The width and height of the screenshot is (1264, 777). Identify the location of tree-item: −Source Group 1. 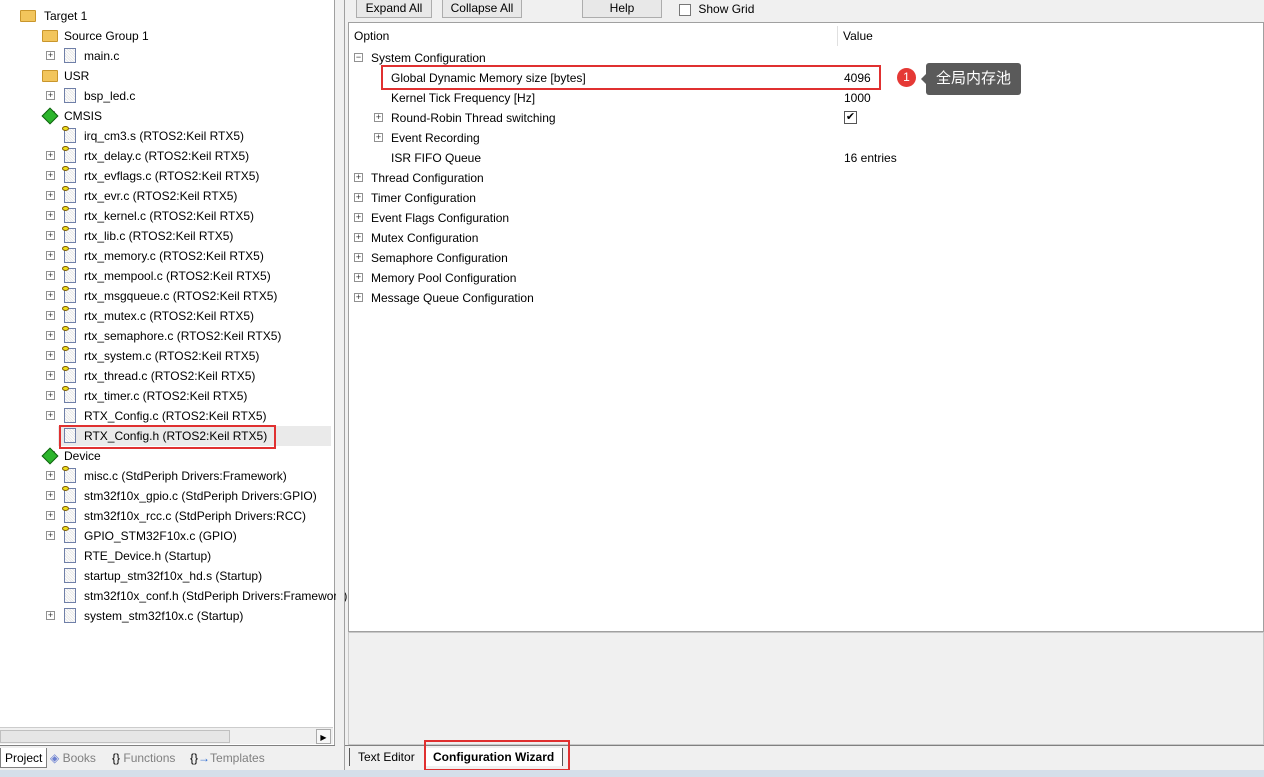
(166, 36).